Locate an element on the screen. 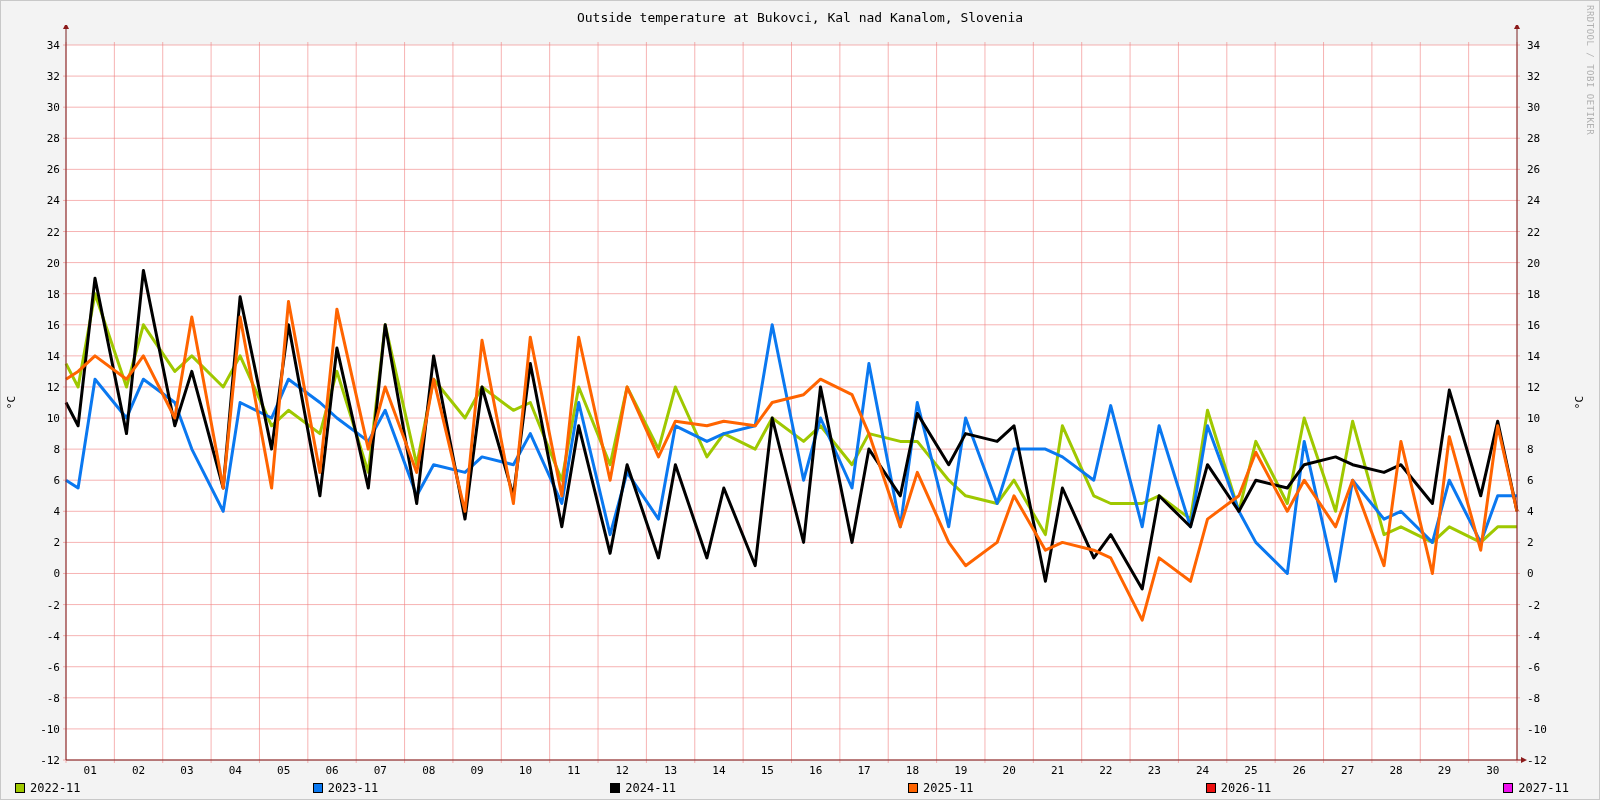 This screenshot has width=1600, height=800. axis-tick-label: 03 is located at coordinates (187, 770).